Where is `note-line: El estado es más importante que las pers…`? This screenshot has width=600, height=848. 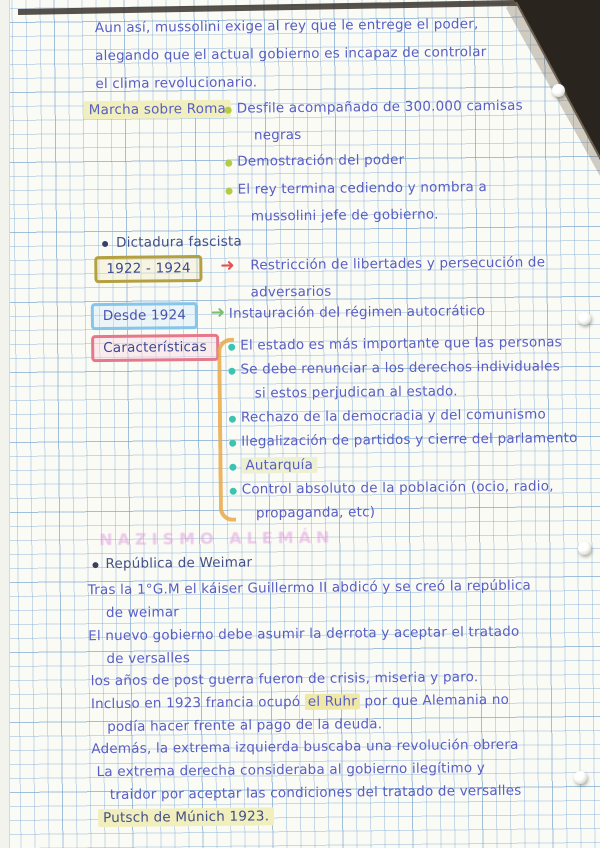 note-line: El estado es más importante que las pers… is located at coordinates (401, 344).